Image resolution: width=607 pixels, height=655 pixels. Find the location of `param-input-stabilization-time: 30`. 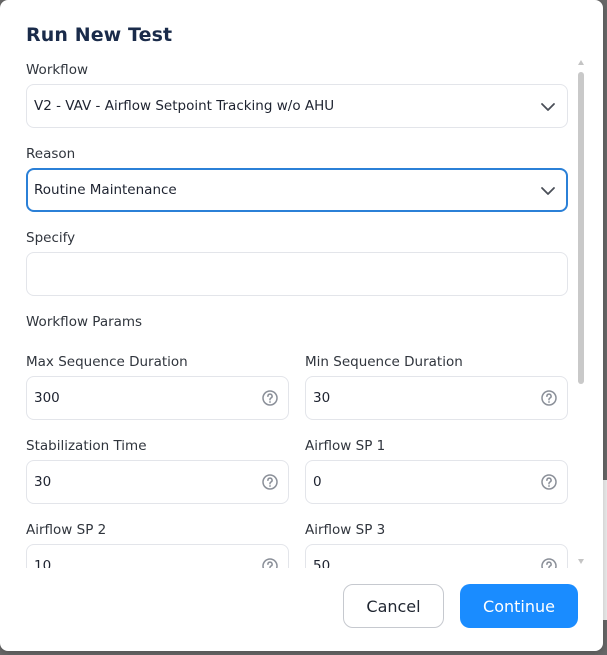

param-input-stabilization-time: 30 is located at coordinates (157, 482).